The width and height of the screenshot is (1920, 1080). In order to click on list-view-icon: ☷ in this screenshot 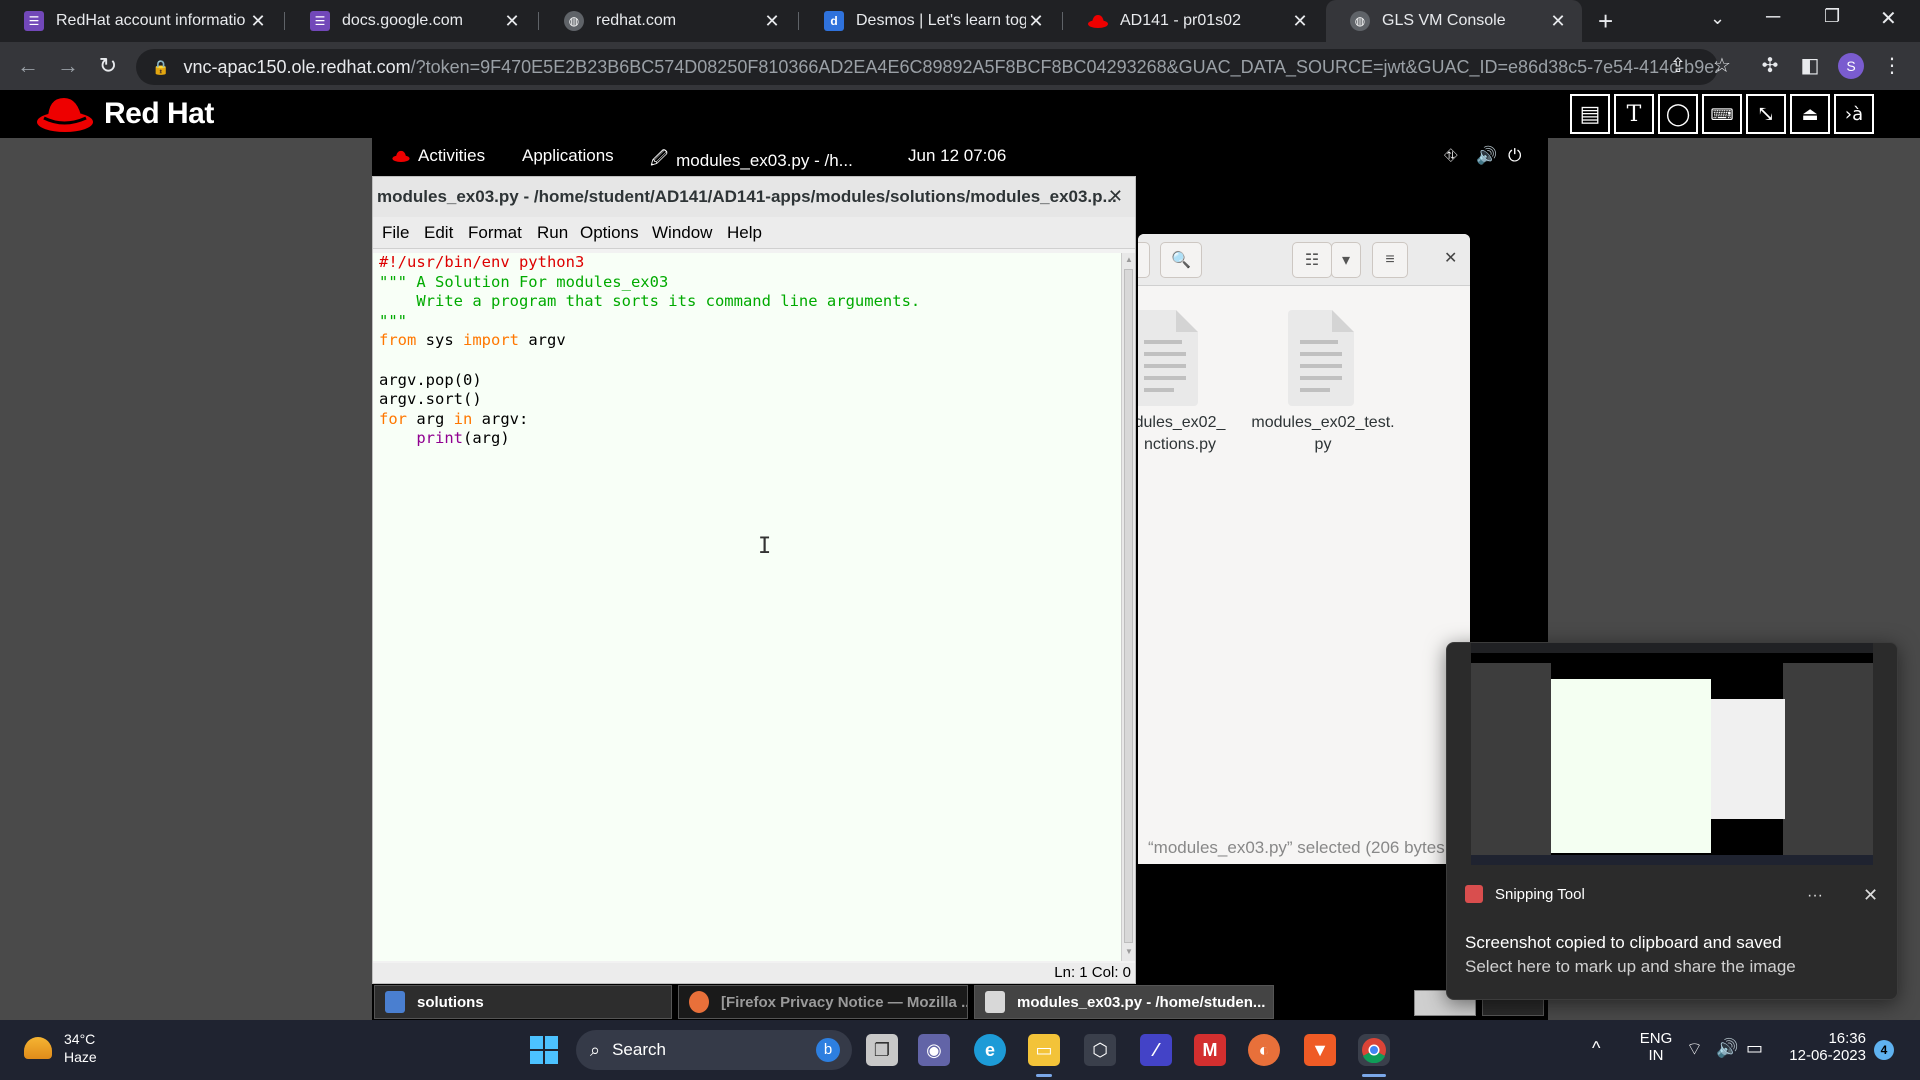, I will do `click(1312, 260)`.